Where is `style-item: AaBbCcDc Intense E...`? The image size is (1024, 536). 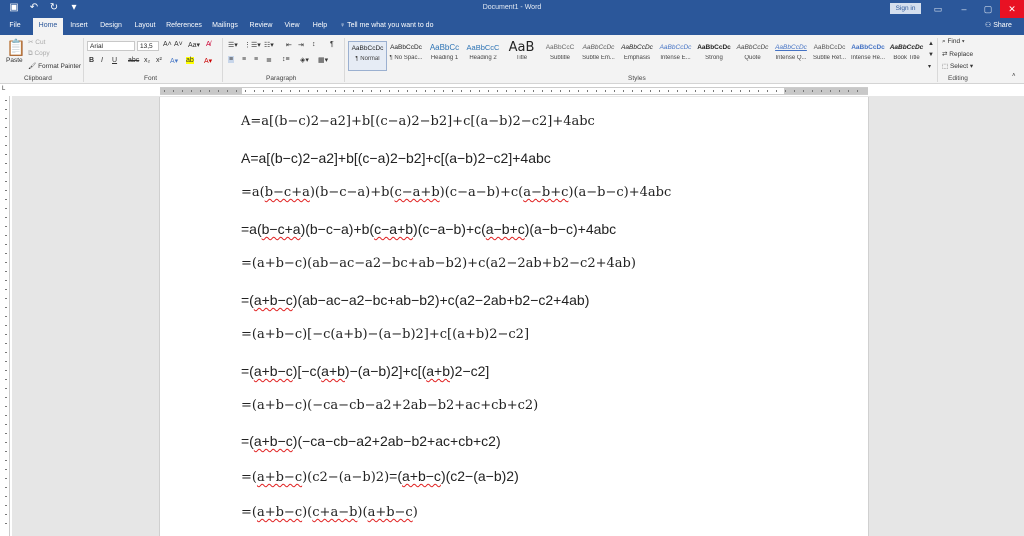
style-item: AaBbCcDc Intense E... is located at coordinates (675, 56).